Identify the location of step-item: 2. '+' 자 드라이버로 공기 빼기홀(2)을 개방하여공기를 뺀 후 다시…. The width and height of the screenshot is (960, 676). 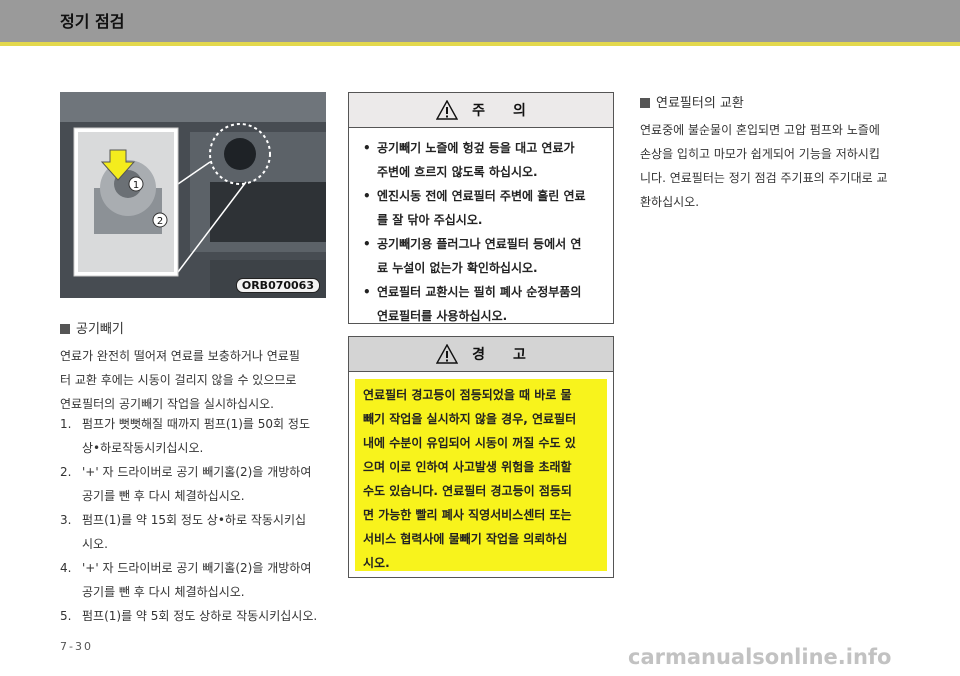
(194, 484).